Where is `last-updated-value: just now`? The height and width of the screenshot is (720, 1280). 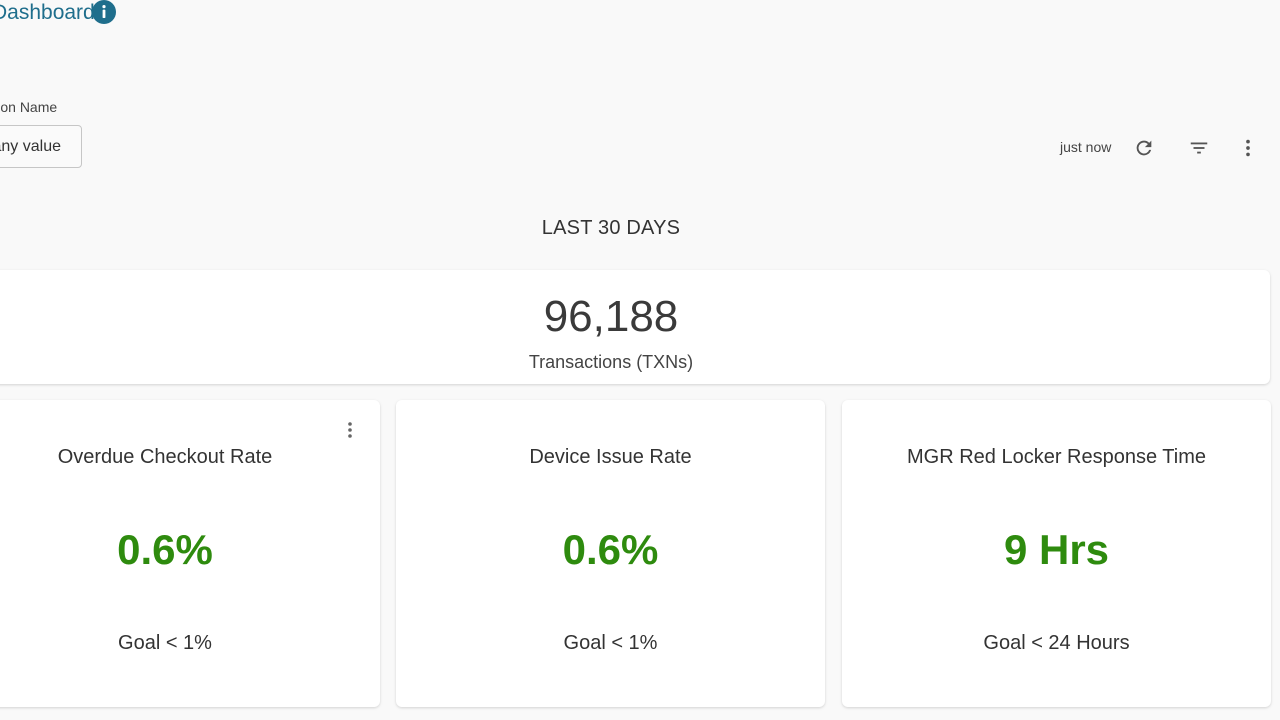 last-updated-value: just now is located at coordinates (1086, 147).